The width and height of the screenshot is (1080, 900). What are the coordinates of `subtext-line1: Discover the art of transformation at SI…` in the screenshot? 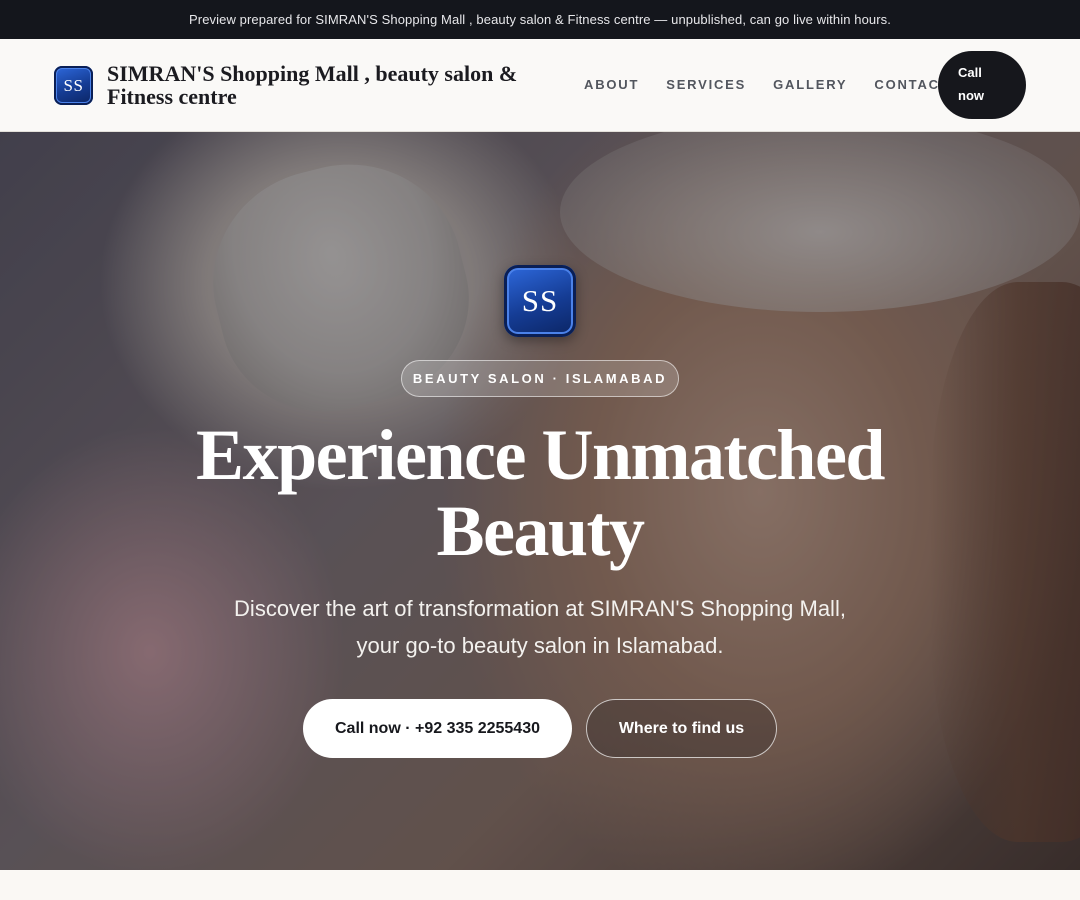 It's located at (540, 608).